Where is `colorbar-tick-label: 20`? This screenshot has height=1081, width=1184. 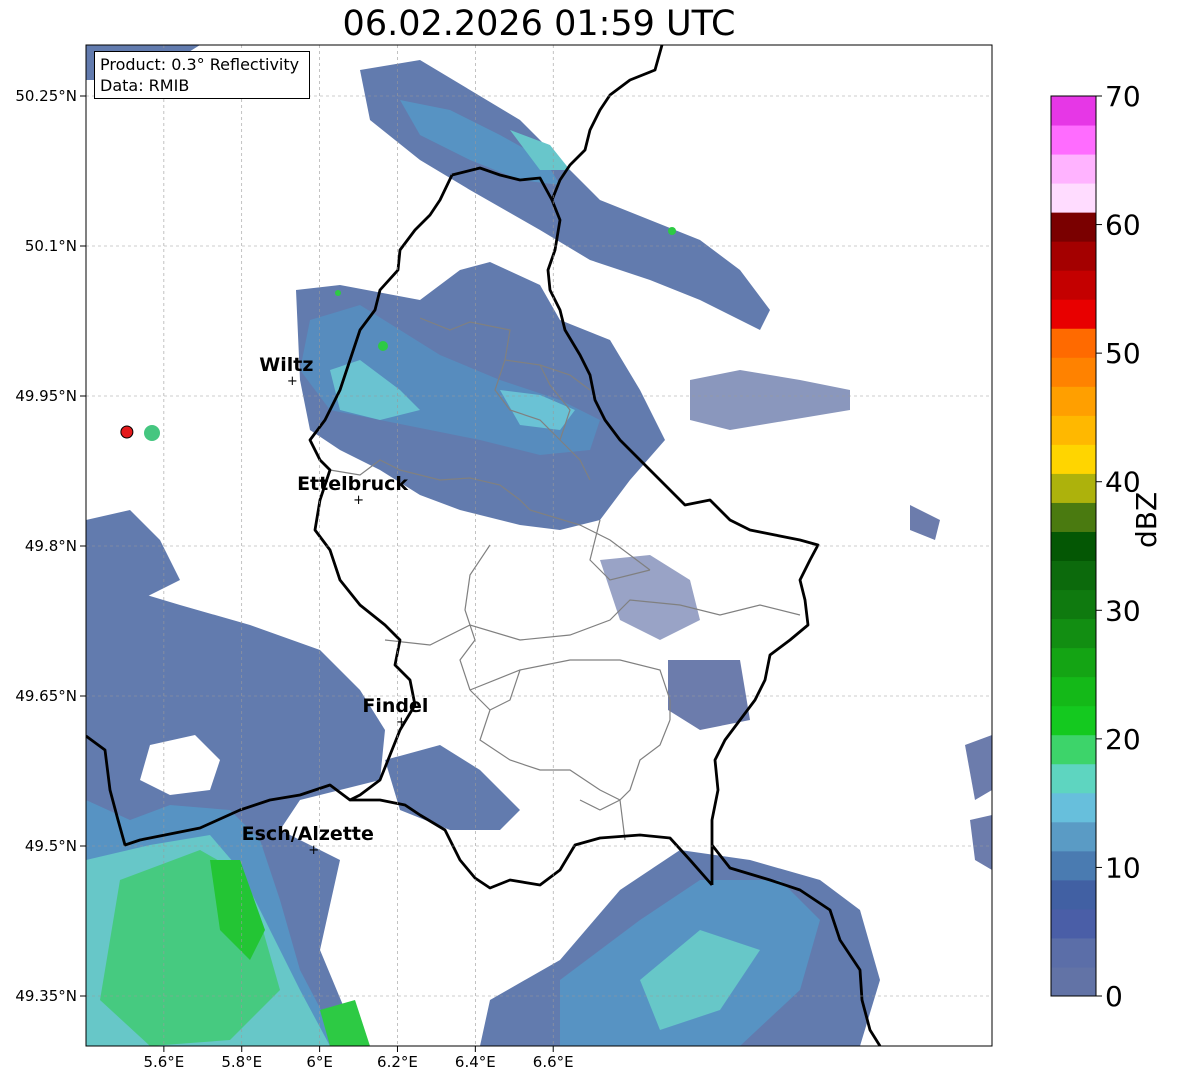 colorbar-tick-label: 20 is located at coordinates (1123, 739).